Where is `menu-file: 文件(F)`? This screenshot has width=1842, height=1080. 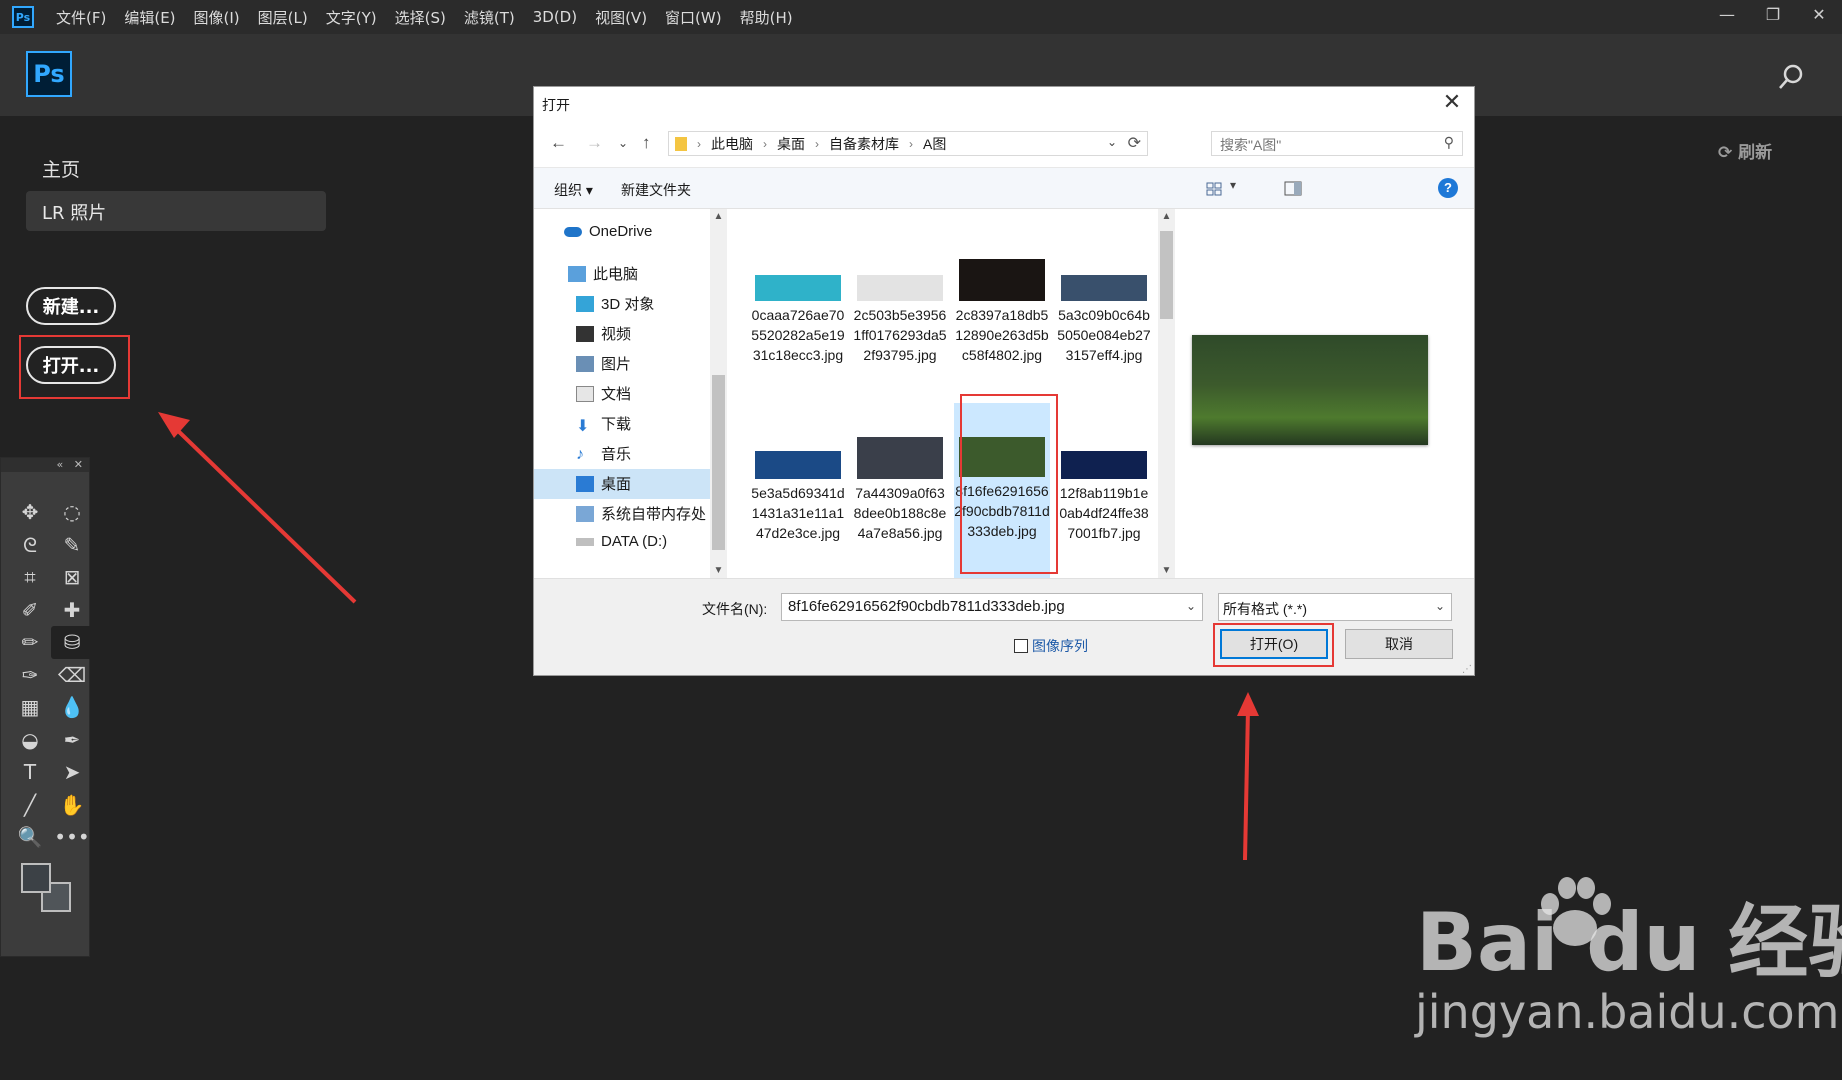 menu-file: 文件(F) is located at coordinates (81, 17).